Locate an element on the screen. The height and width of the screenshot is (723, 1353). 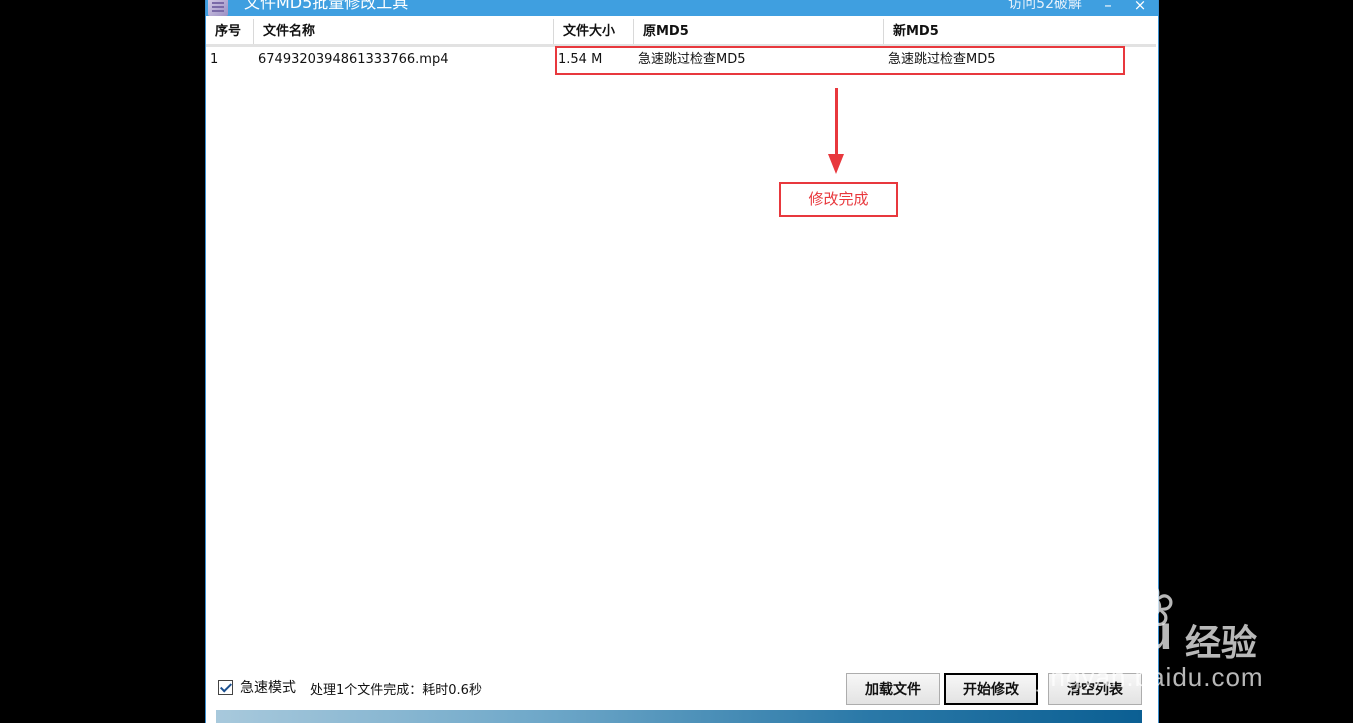
load-files-button: 加载文件 is located at coordinates (893, 689).